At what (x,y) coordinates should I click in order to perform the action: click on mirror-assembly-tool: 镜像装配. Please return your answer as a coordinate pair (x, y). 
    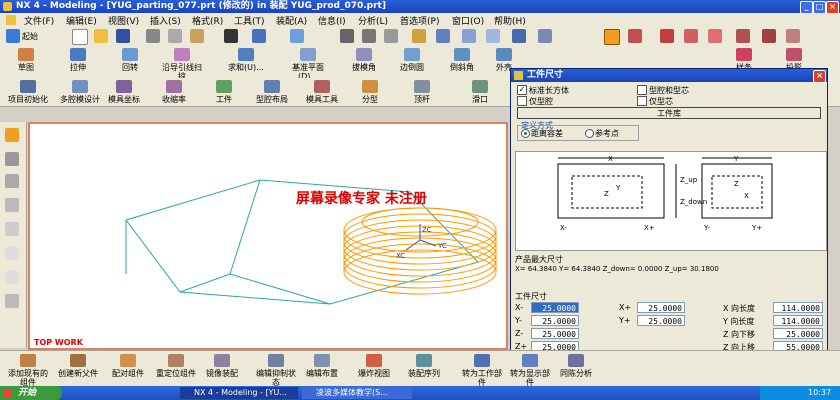
    Looking at the image, I should click on (222, 366).